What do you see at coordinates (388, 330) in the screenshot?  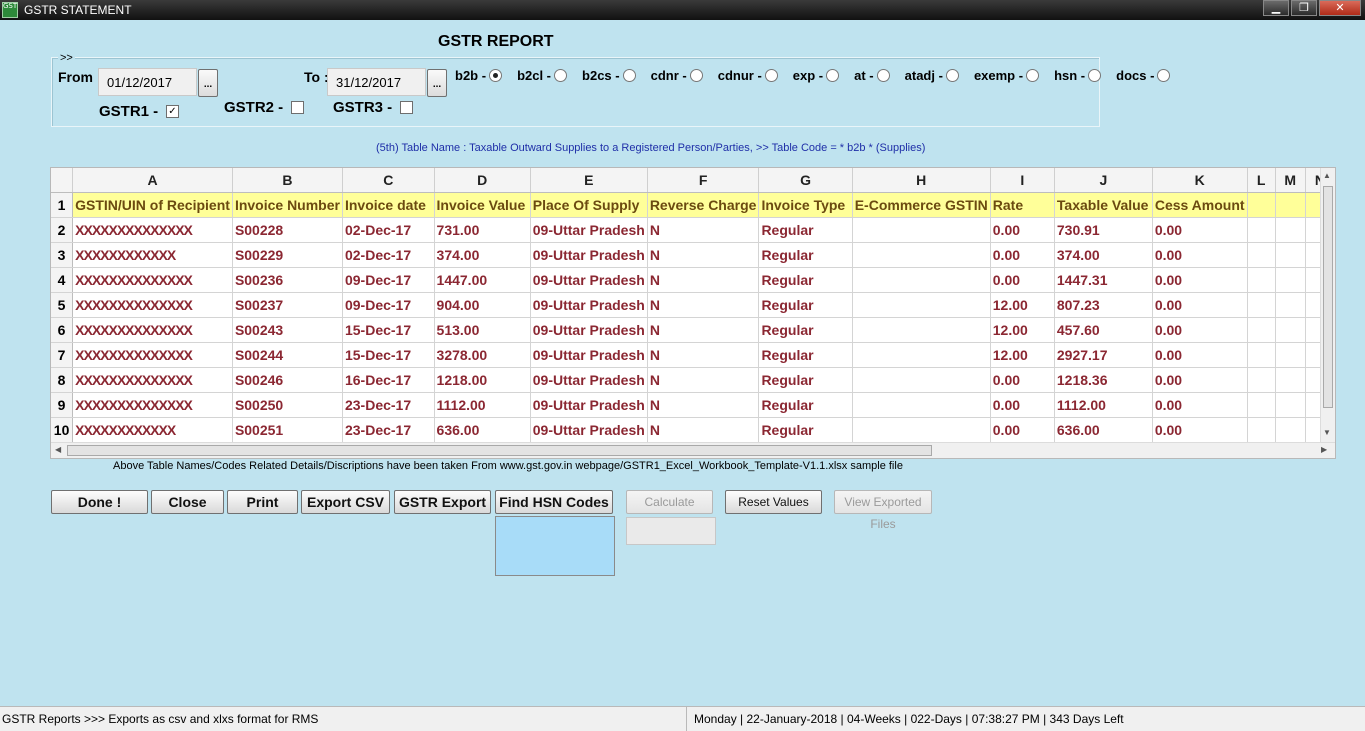 I see `grid-cell: 15-Dec-17` at bounding box center [388, 330].